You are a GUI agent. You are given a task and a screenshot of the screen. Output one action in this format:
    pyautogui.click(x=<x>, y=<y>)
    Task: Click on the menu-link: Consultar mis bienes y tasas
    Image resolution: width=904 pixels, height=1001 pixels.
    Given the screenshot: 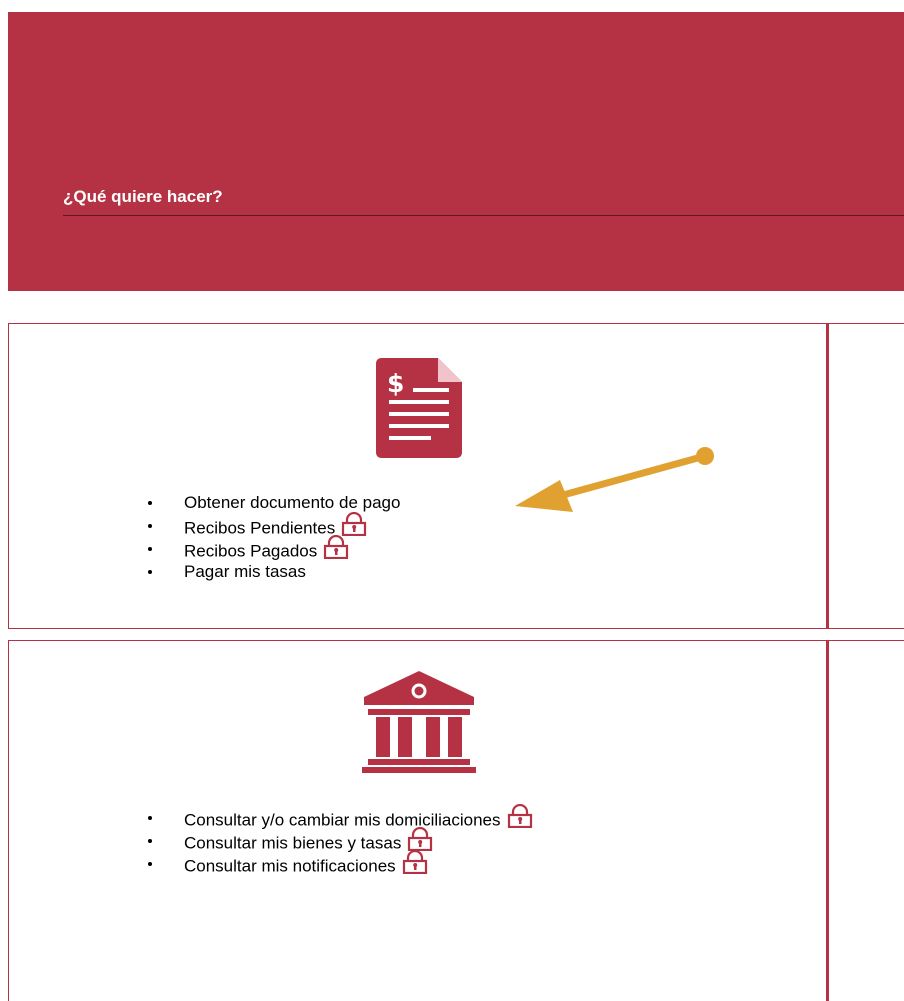 What is the action you would take?
    pyautogui.click(x=292, y=842)
    